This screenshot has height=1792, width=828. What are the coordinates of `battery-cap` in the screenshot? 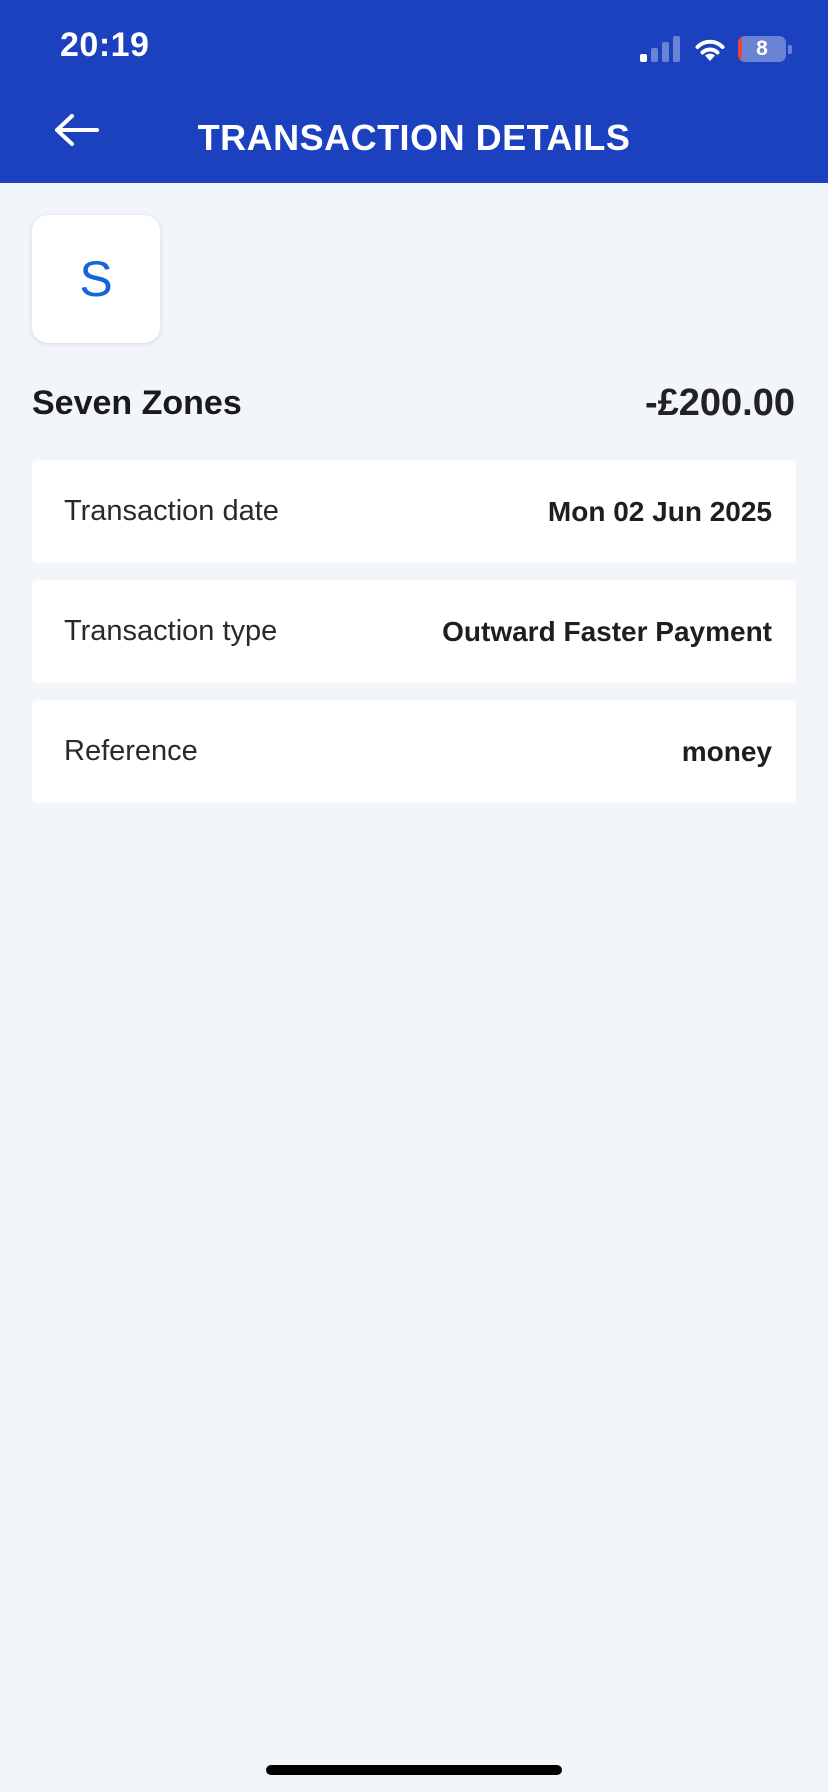 It's located at (790, 49).